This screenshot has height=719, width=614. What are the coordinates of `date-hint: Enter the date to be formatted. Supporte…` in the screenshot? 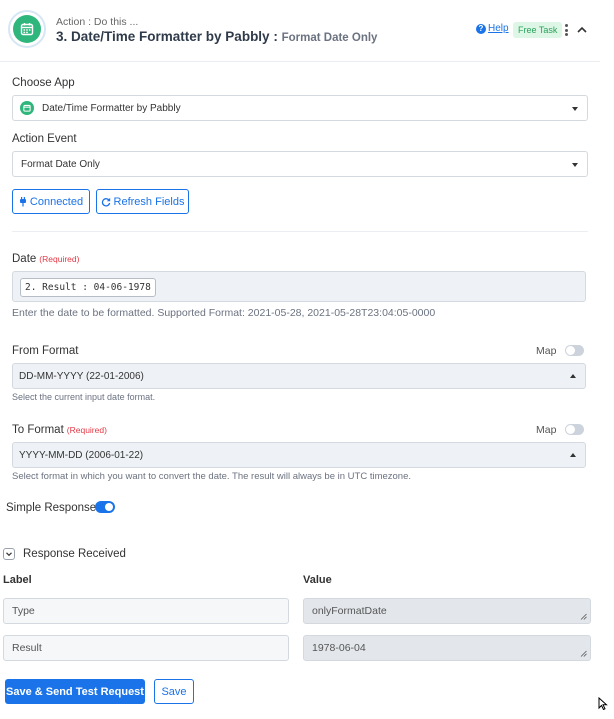 It's located at (224, 313).